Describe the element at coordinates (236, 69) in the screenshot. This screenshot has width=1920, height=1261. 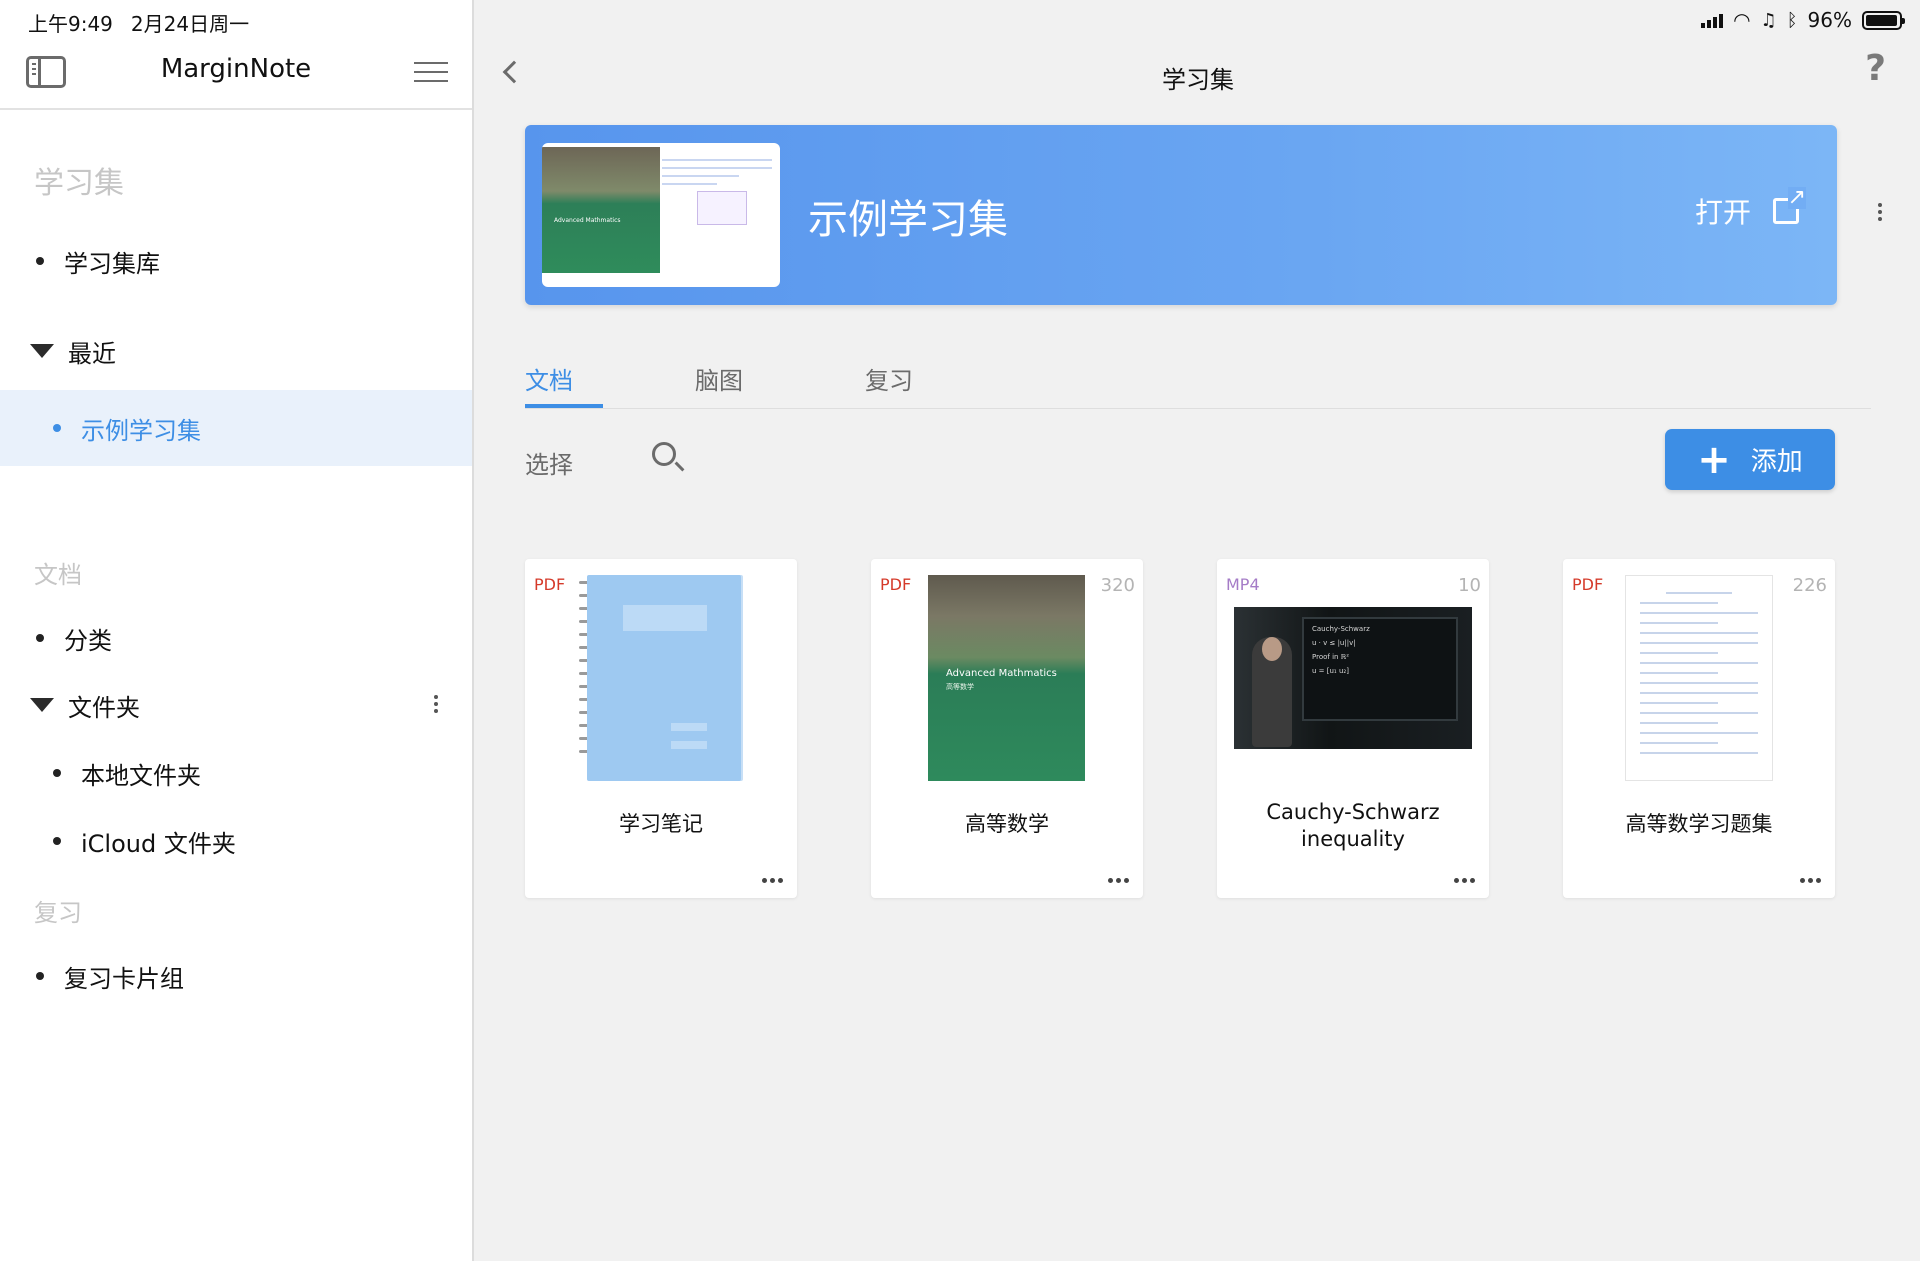
I see `app-title: MarginNote` at that location.